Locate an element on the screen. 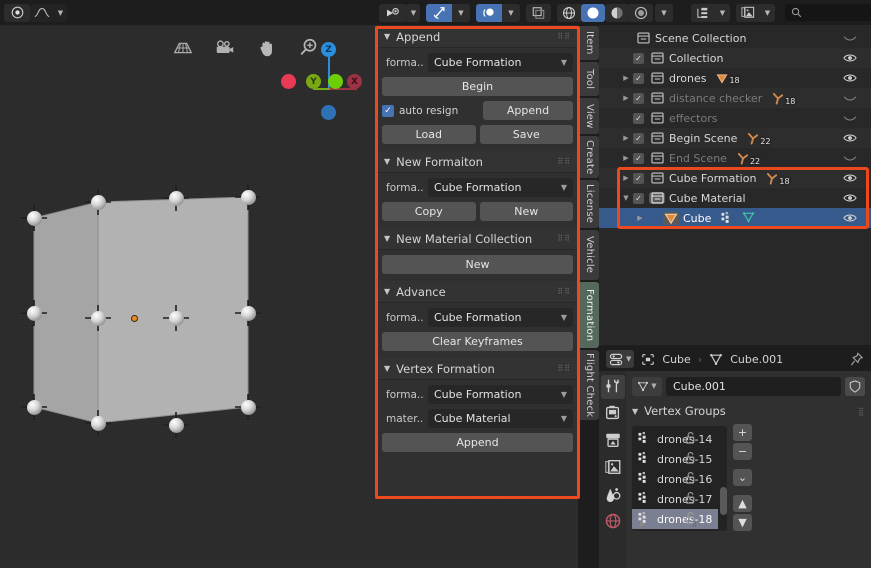 This screenshot has height=568, width=871. move-vertex-group-down-button: ▼ is located at coordinates (742, 522).